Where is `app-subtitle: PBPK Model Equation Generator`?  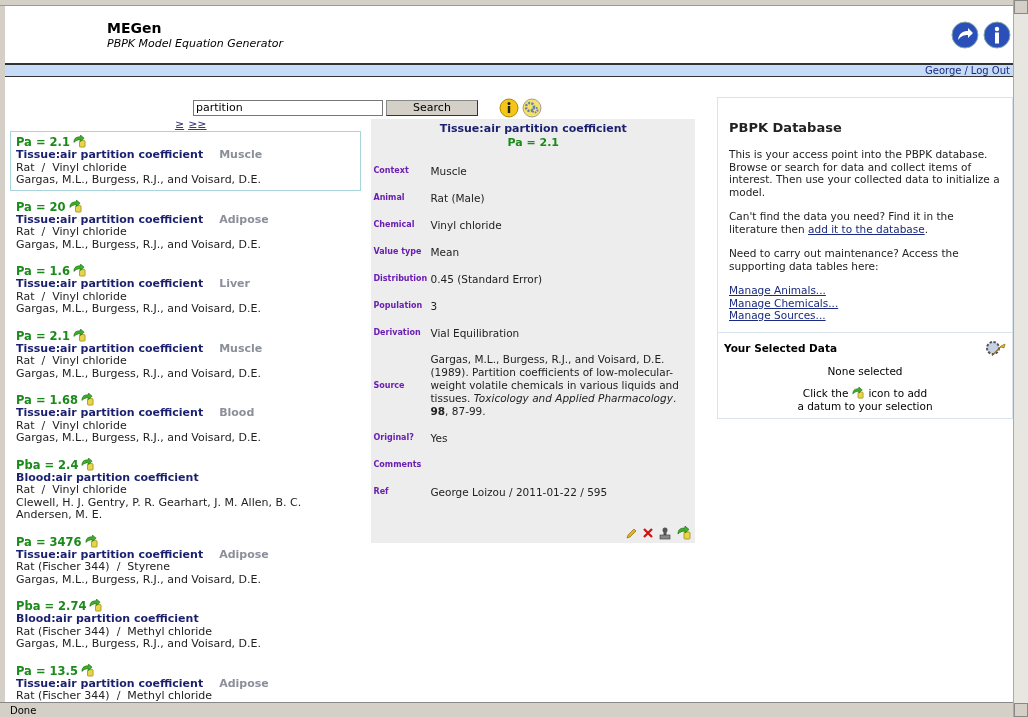
app-subtitle: PBPK Model Equation Generator is located at coordinates (195, 43).